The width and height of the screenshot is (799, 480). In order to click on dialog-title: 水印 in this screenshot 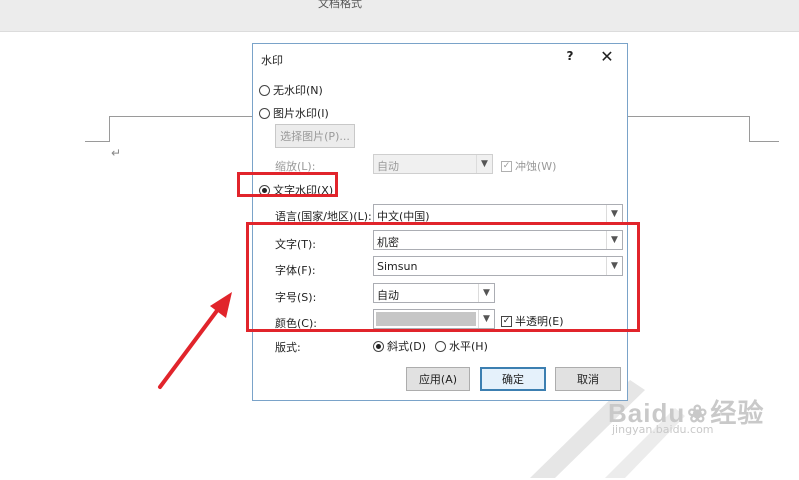, I will do `click(272, 60)`.